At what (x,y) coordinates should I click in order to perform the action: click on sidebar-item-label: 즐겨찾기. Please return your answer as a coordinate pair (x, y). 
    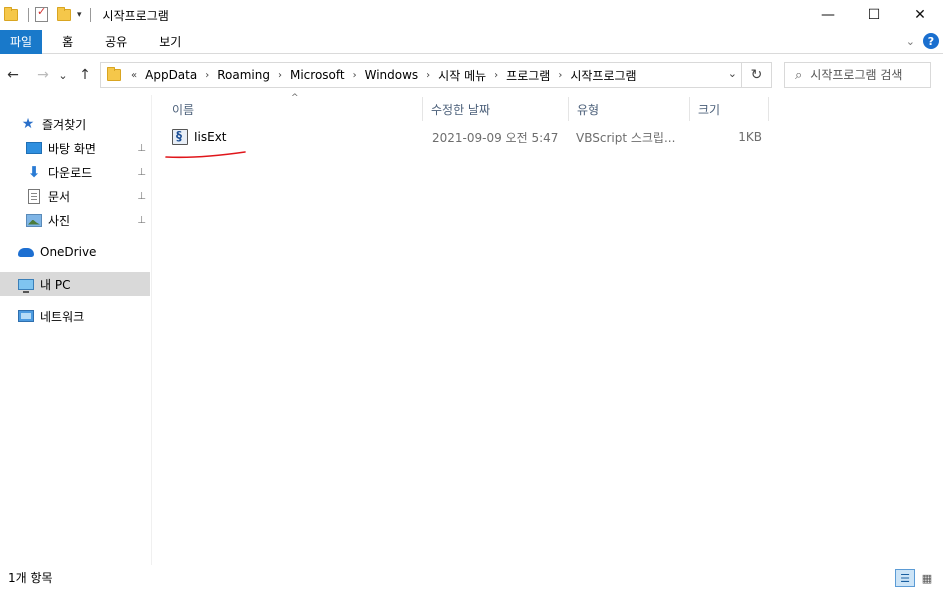
    Looking at the image, I should click on (64, 124).